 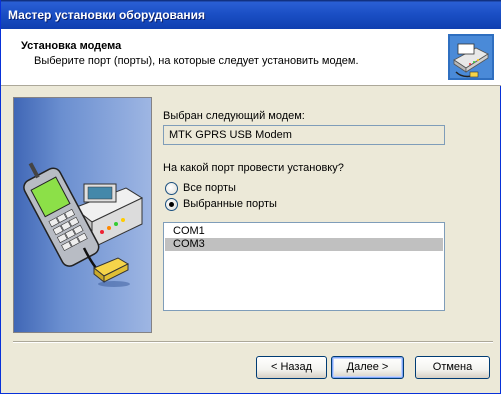 What do you see at coordinates (209, 188) in the screenshot?
I see `radio-all-ports-label: Все порты` at bounding box center [209, 188].